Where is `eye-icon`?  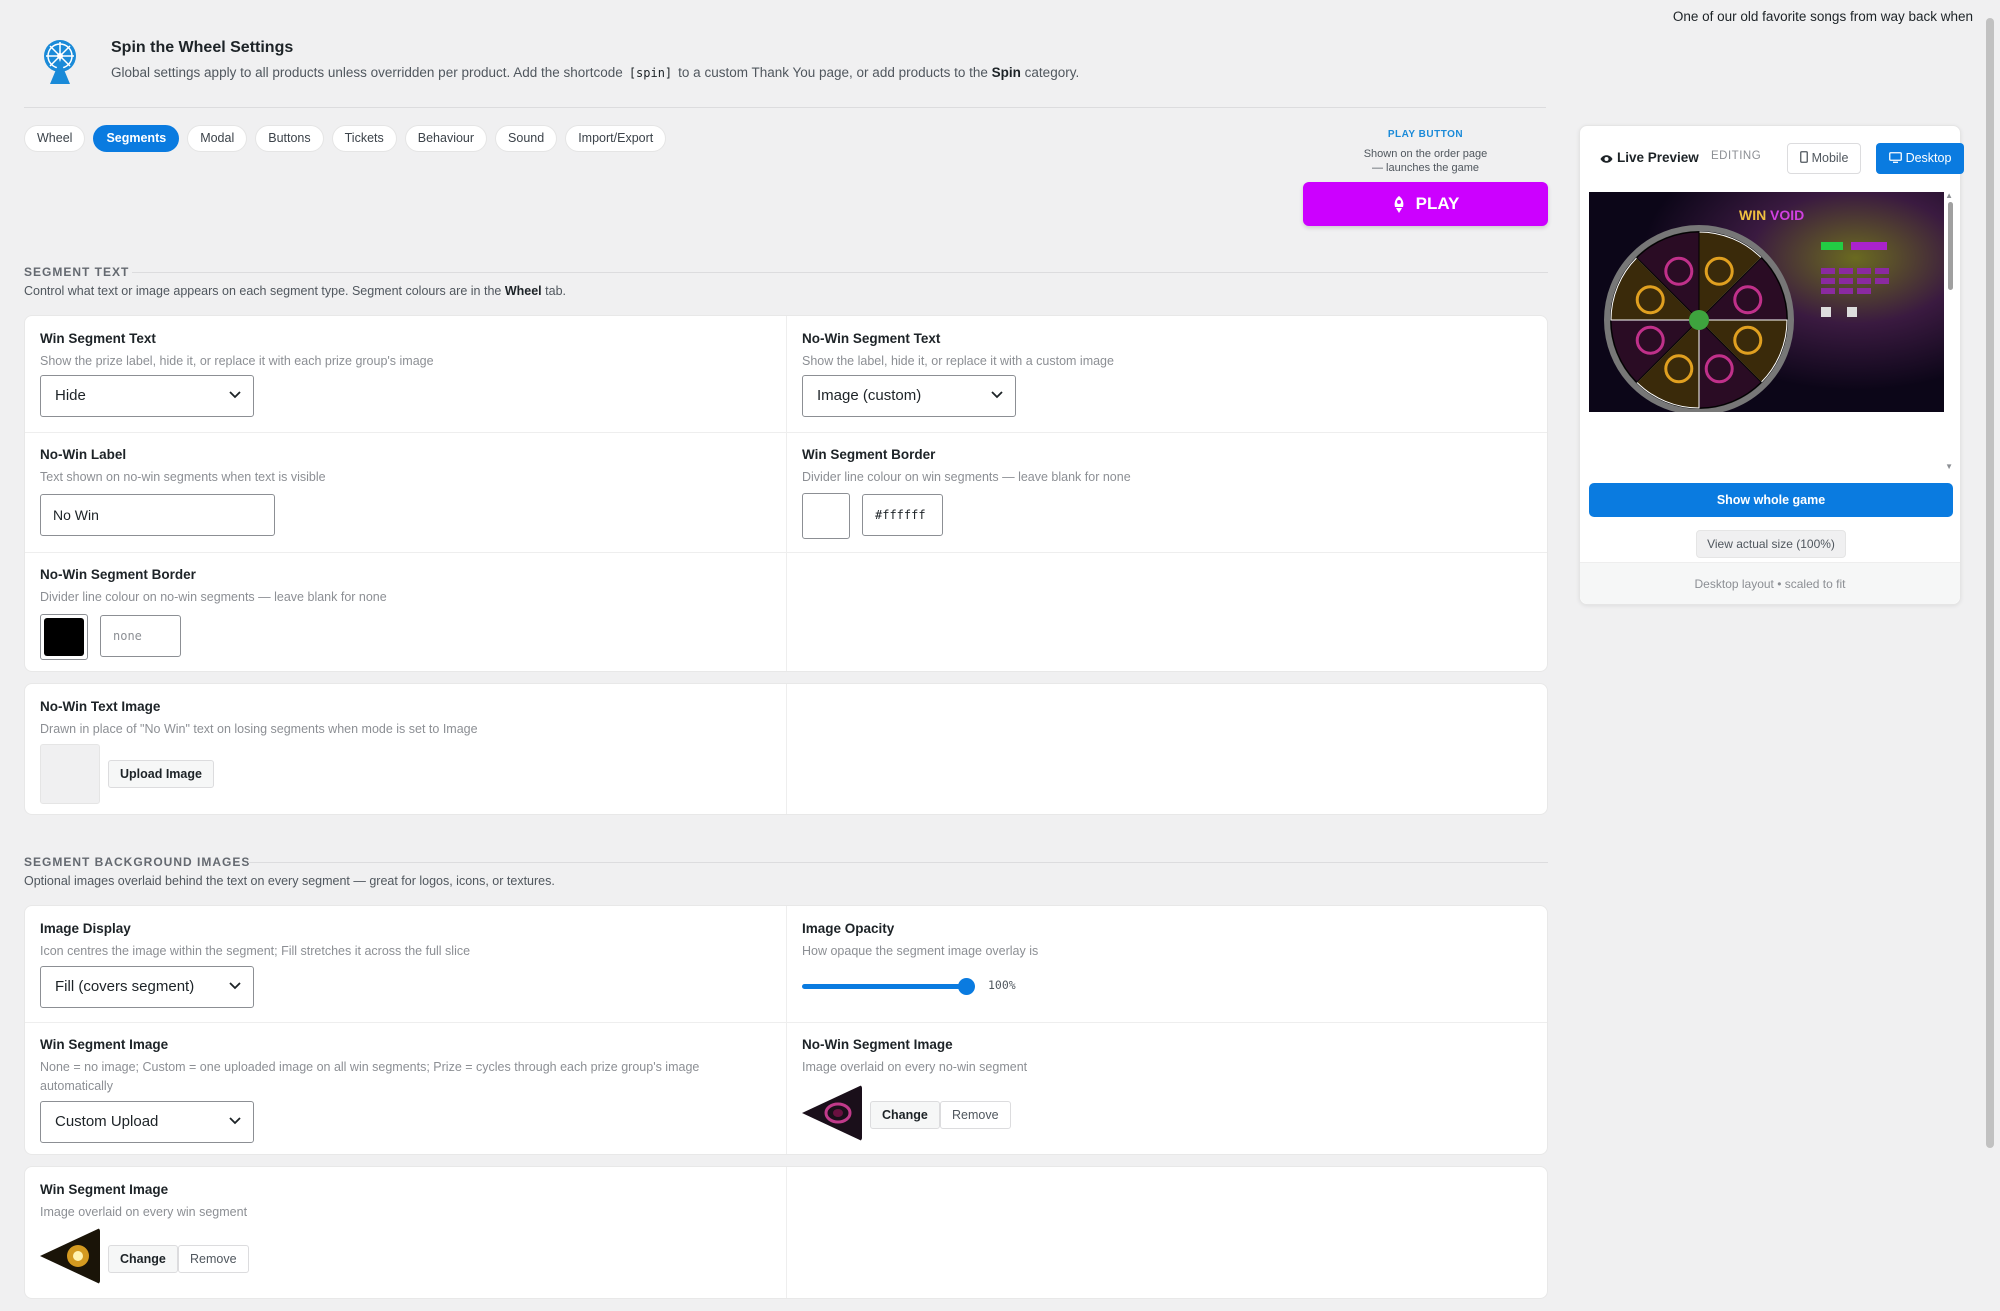 eye-icon is located at coordinates (1606, 159).